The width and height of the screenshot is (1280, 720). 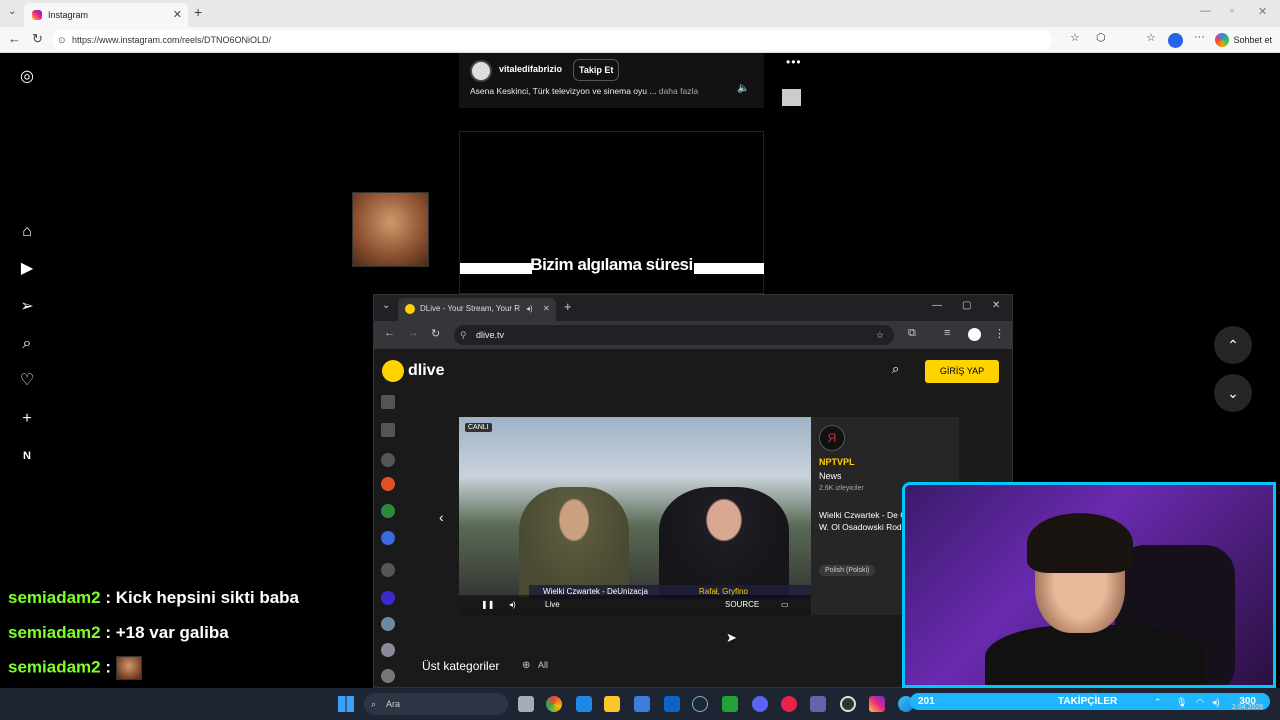 What do you see at coordinates (848, 704) in the screenshot?
I see `obs-icon` at bounding box center [848, 704].